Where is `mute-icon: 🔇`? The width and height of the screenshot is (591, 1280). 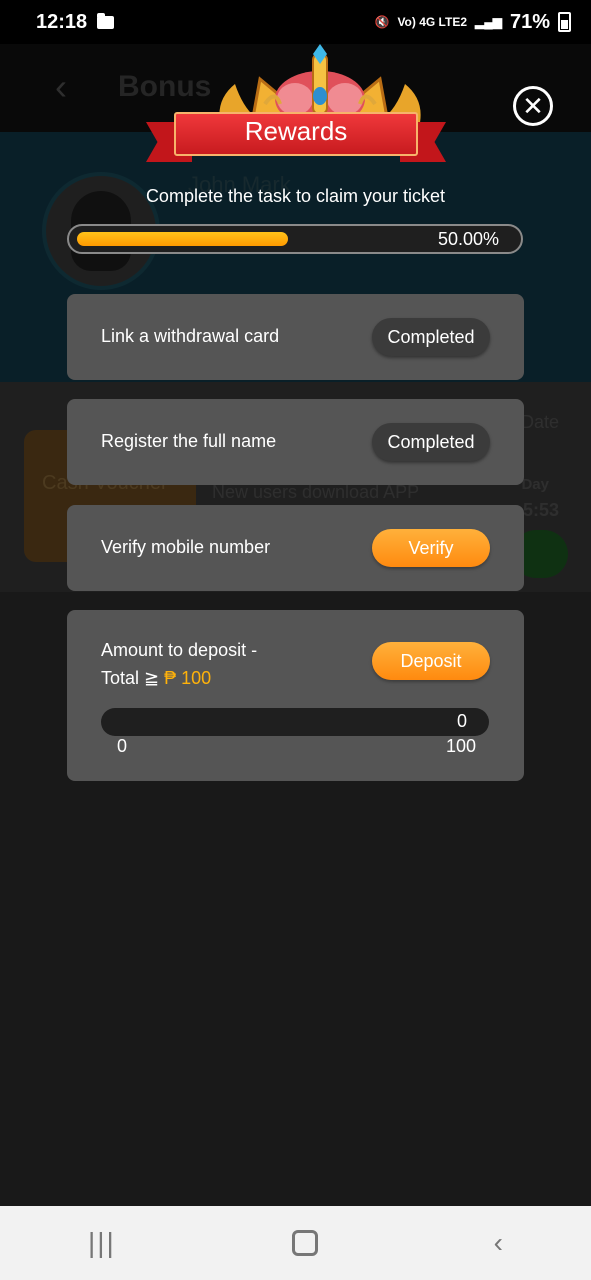 mute-icon: 🔇 is located at coordinates (382, 22).